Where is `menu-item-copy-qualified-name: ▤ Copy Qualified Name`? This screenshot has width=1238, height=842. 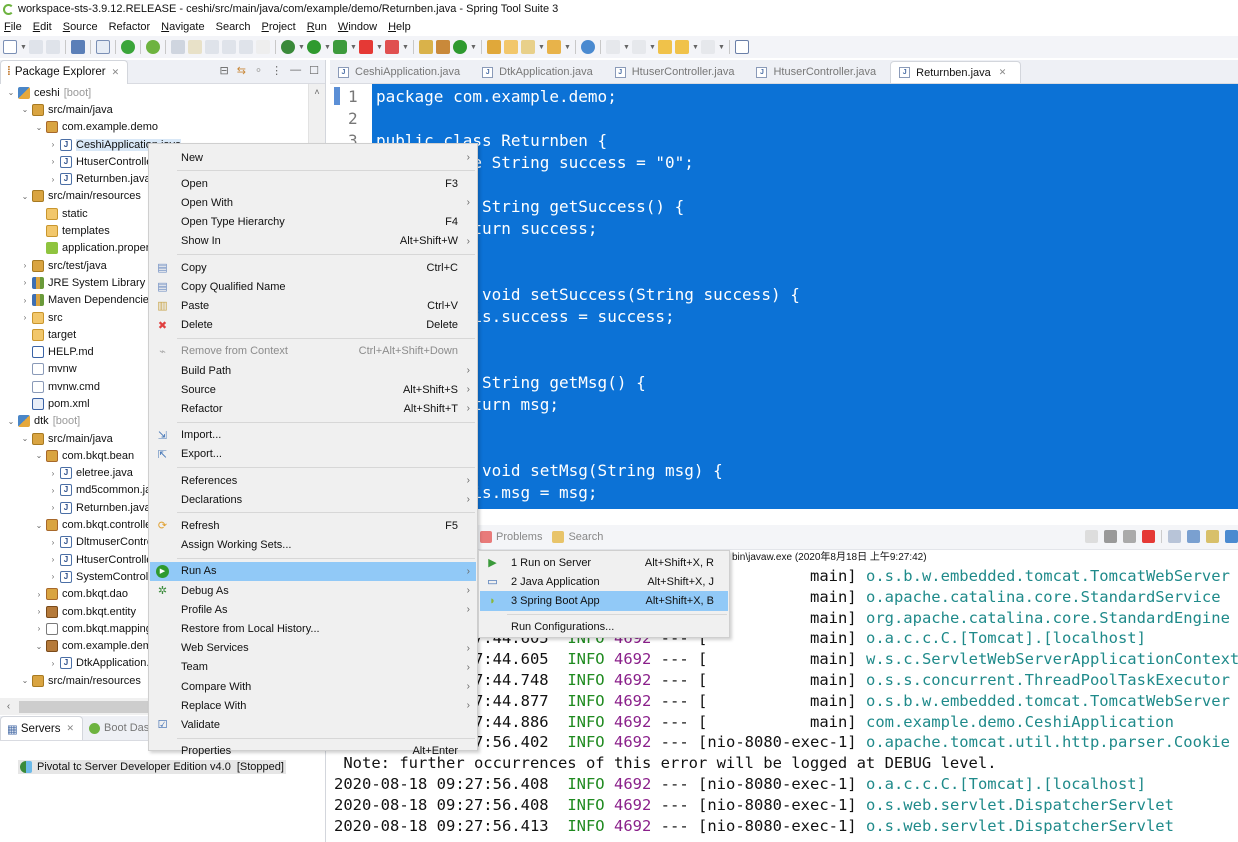 menu-item-copy-qualified-name: ▤ Copy Qualified Name is located at coordinates (313, 286).